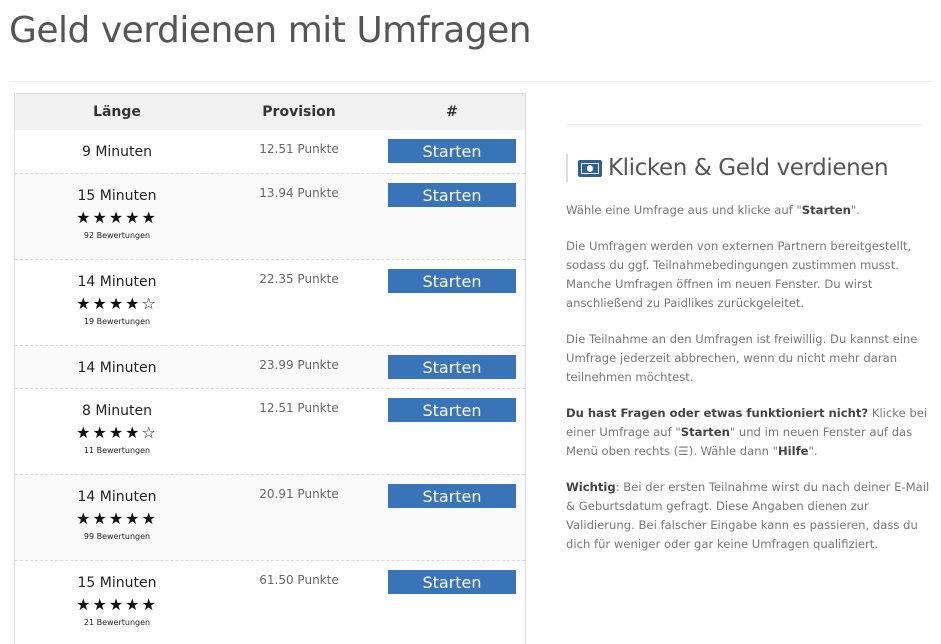 This screenshot has width=941, height=644. I want to click on money-bill-icon, so click(590, 168).